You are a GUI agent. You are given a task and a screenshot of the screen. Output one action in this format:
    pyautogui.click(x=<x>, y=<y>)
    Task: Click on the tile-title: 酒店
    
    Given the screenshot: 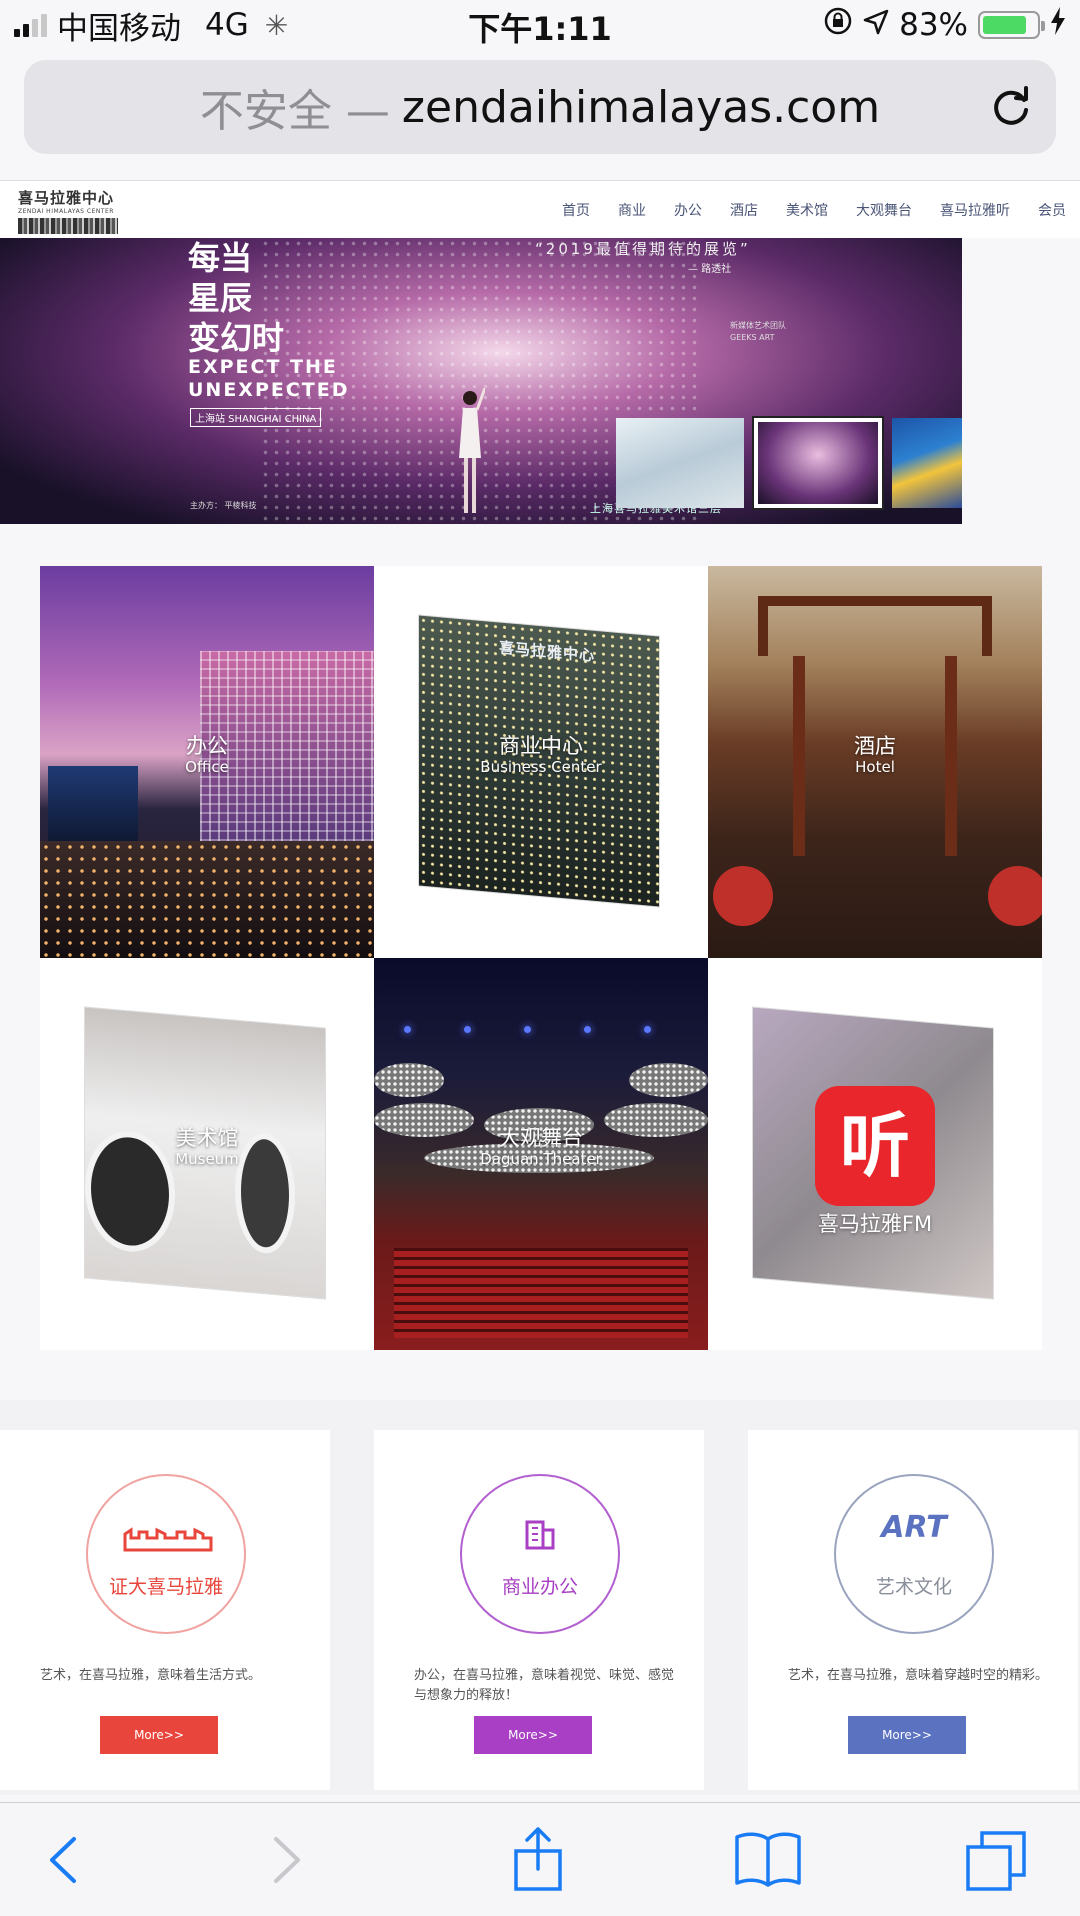 What is the action you would take?
    pyautogui.click(x=875, y=746)
    